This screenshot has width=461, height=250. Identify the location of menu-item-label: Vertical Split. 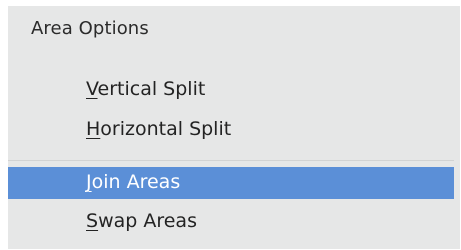
(145, 89).